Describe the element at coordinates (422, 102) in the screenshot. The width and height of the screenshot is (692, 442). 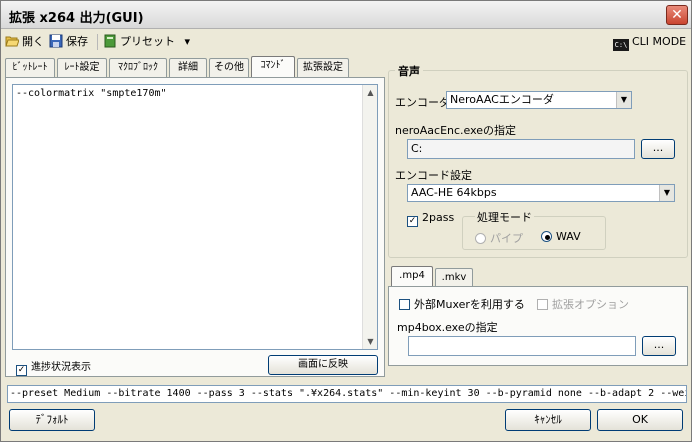
I see `encoder-label: エンコーダ` at that location.